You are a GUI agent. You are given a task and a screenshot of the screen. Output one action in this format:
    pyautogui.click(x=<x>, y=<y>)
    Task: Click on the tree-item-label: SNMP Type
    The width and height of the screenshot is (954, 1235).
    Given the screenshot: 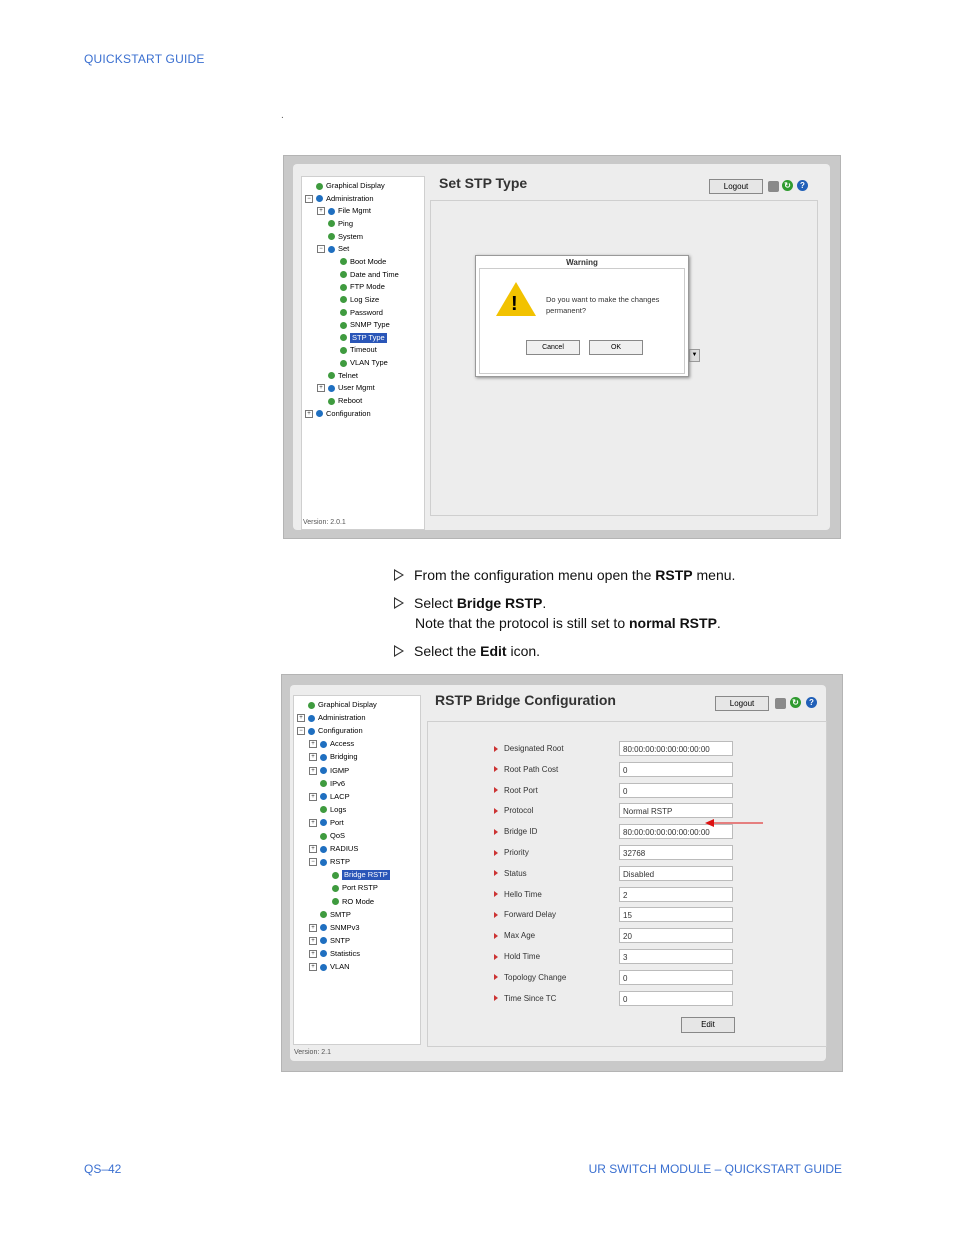 What is the action you would take?
    pyautogui.click(x=370, y=325)
    